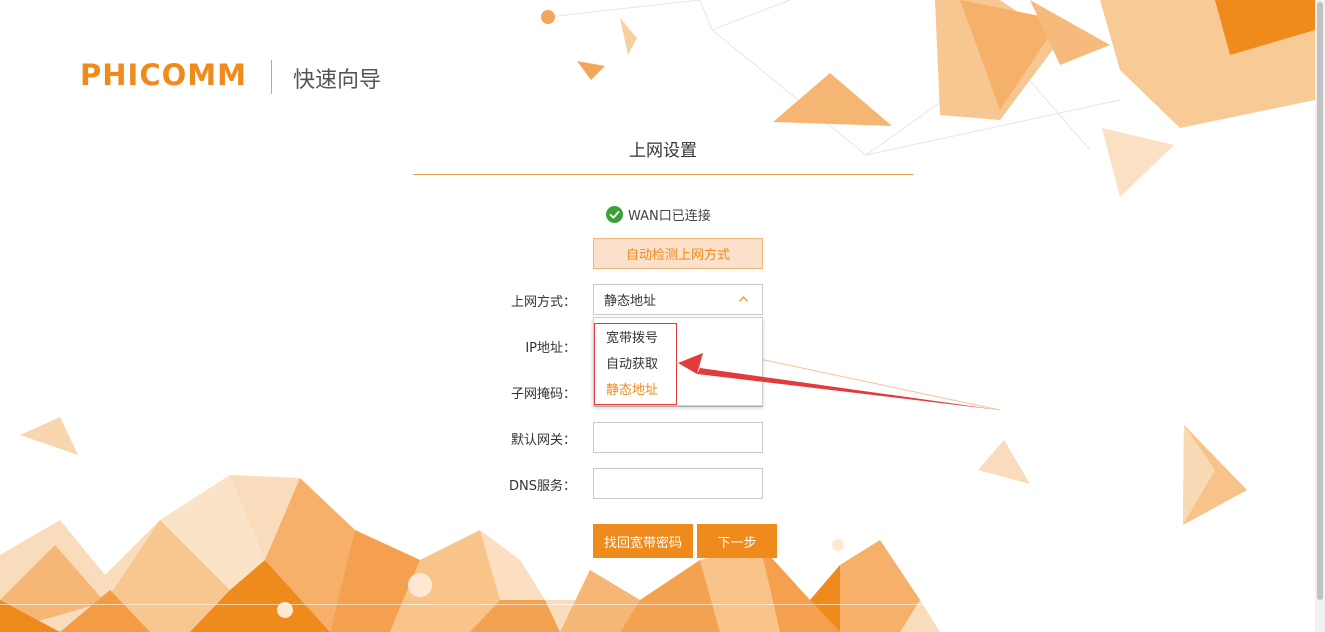 This screenshot has width=1325, height=632. Describe the element at coordinates (663, 151) in the screenshot. I see `section-title: 上网设置` at that location.